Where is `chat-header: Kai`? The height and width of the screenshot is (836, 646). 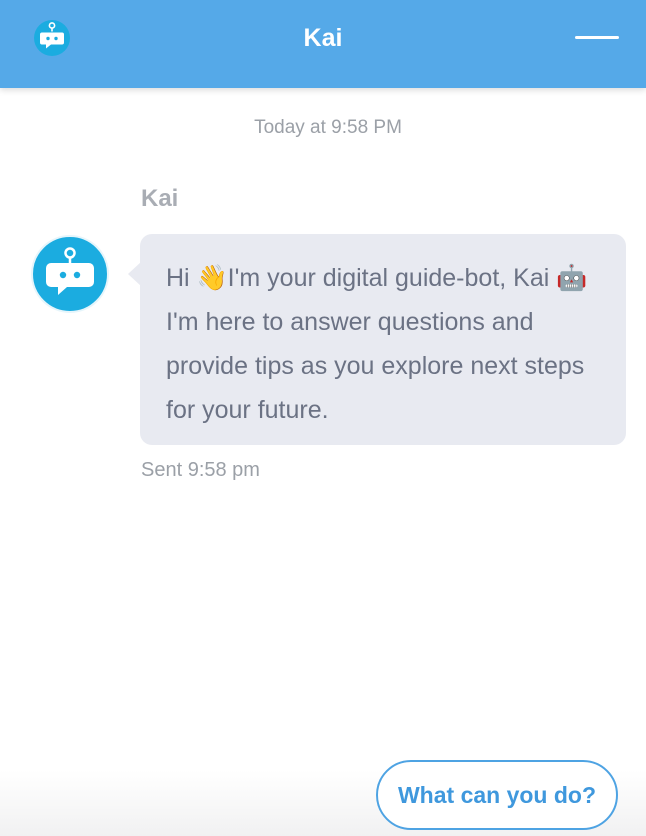
chat-header: Kai is located at coordinates (323, 44).